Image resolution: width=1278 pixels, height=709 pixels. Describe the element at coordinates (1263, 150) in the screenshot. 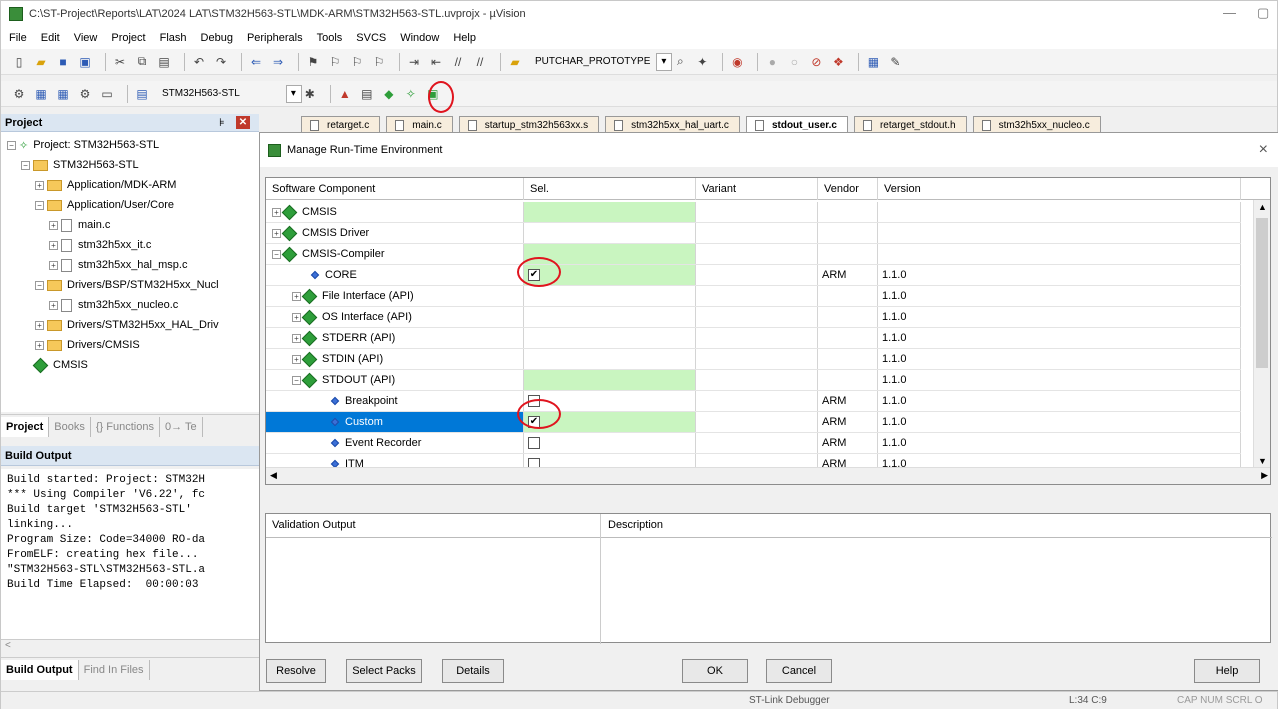

I see `dialog-close-button: ×` at that location.